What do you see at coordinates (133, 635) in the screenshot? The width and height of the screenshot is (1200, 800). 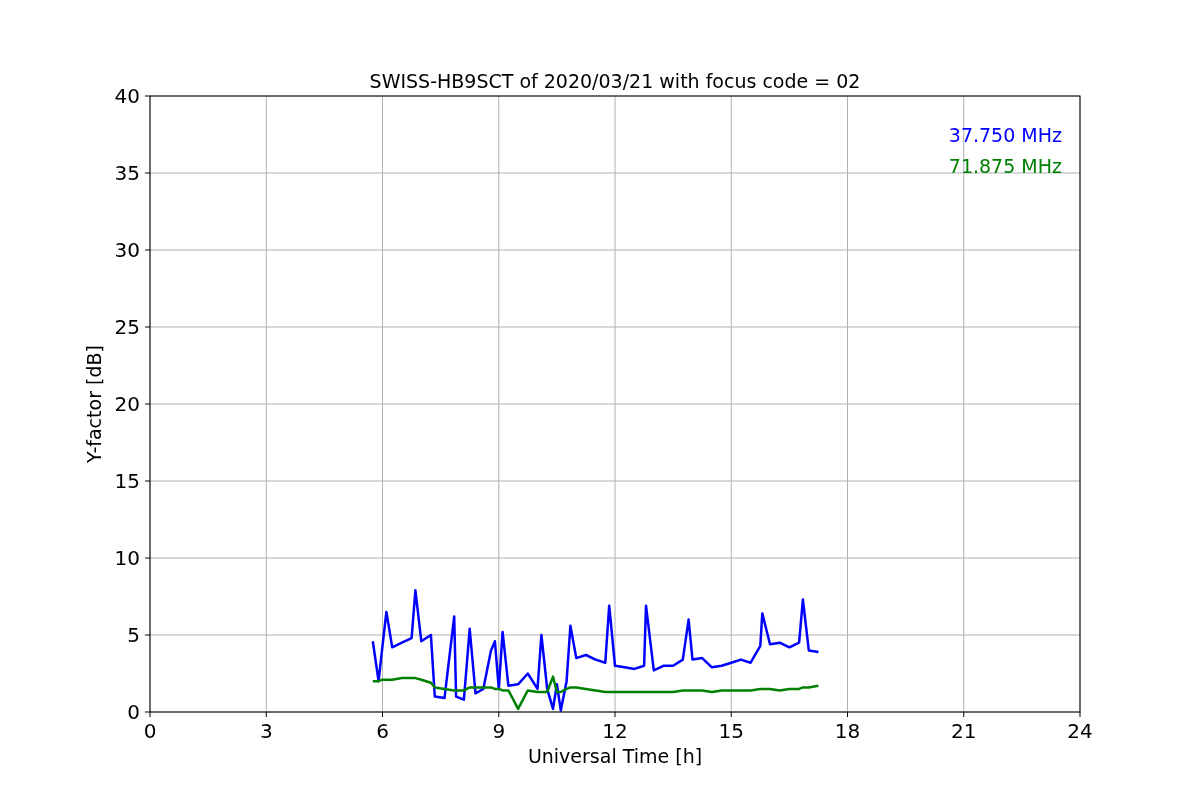 I see `y-tick-label: 5` at bounding box center [133, 635].